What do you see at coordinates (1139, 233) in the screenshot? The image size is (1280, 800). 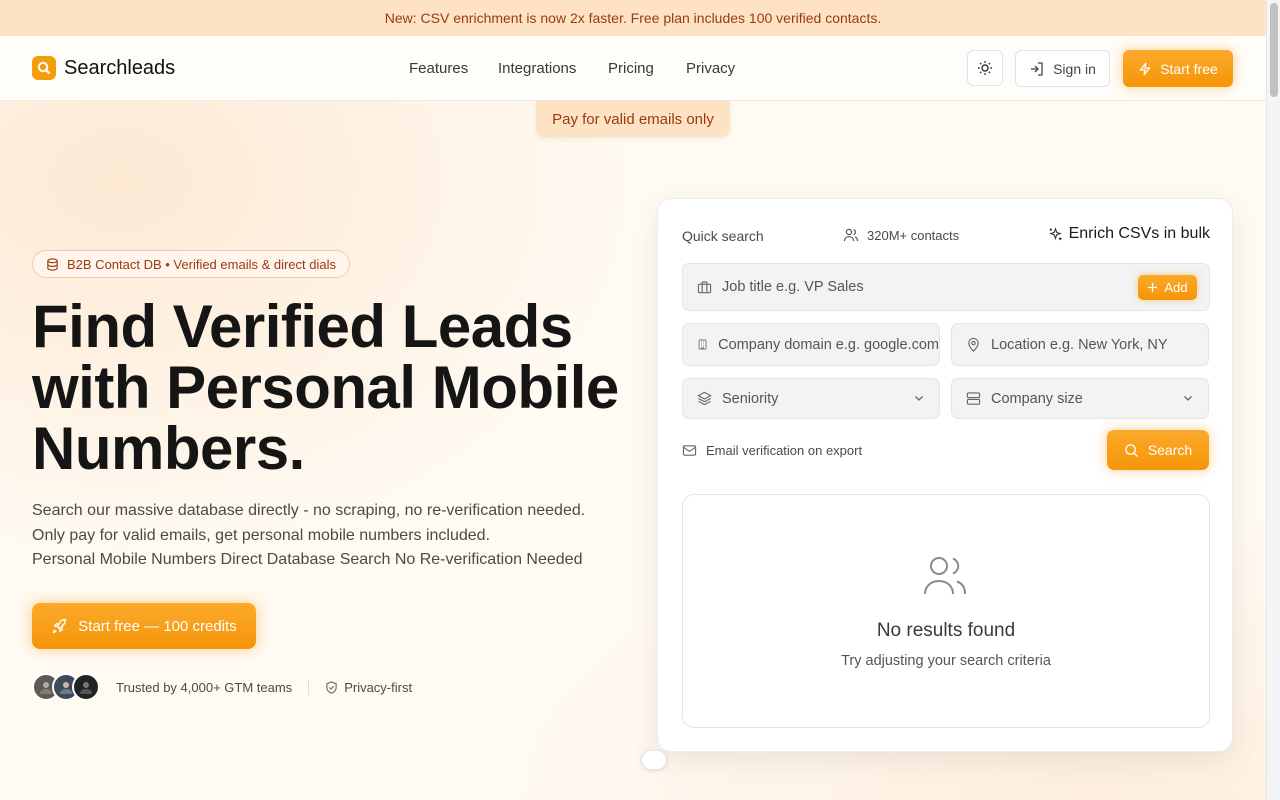 I see `enrich-csv-text: Enrich CSVs in bulk` at bounding box center [1139, 233].